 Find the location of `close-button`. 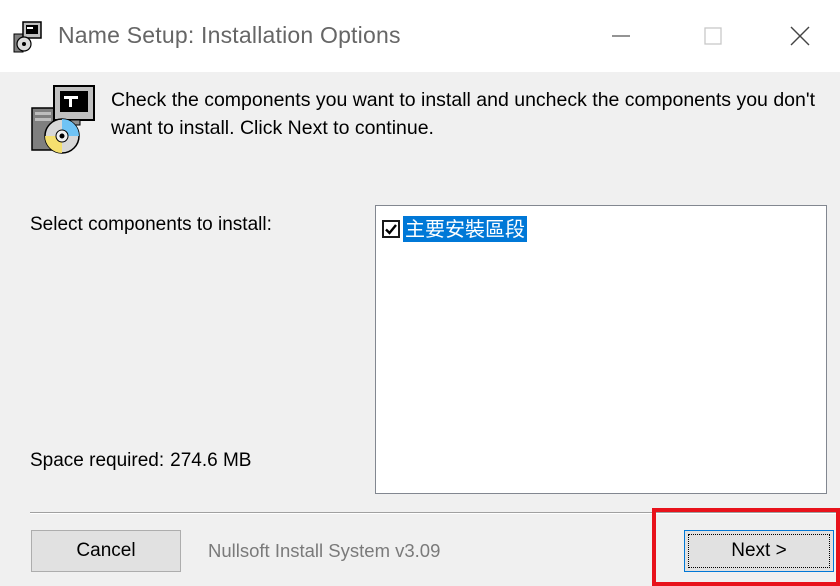

close-button is located at coordinates (797, 36).